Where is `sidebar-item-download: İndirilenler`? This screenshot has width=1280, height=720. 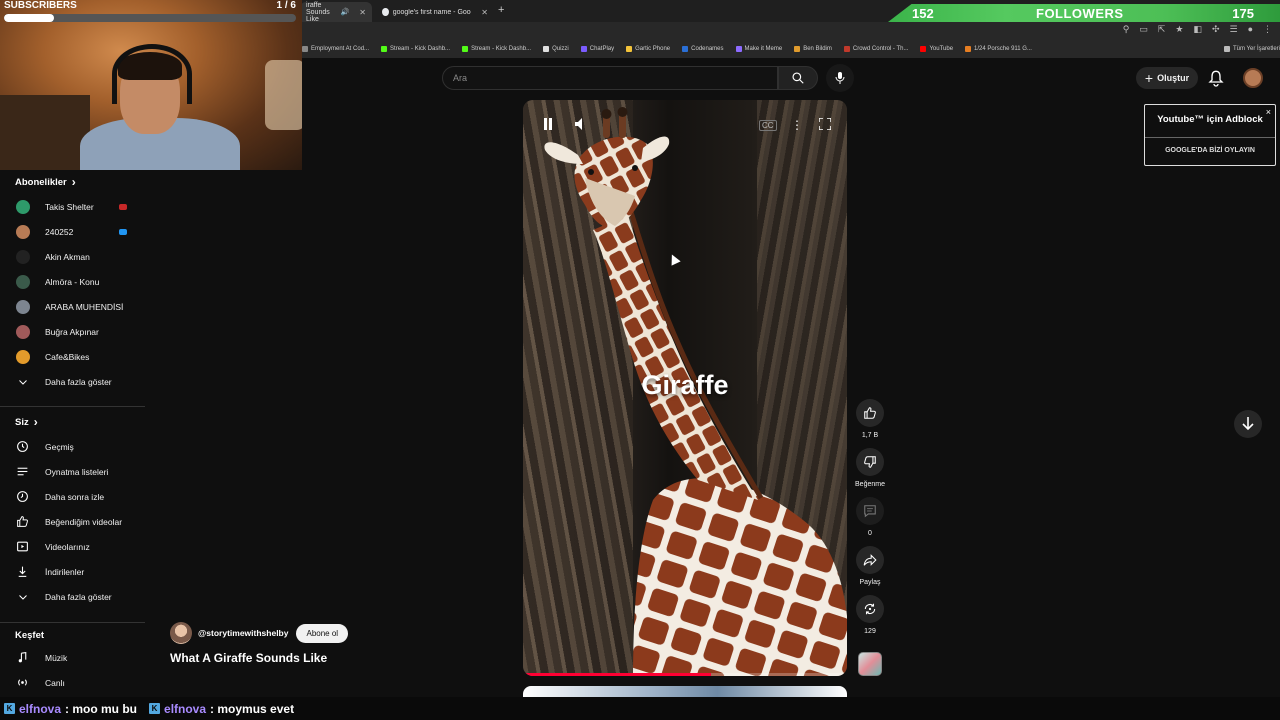 sidebar-item-download: İndirilenler is located at coordinates (72, 571).